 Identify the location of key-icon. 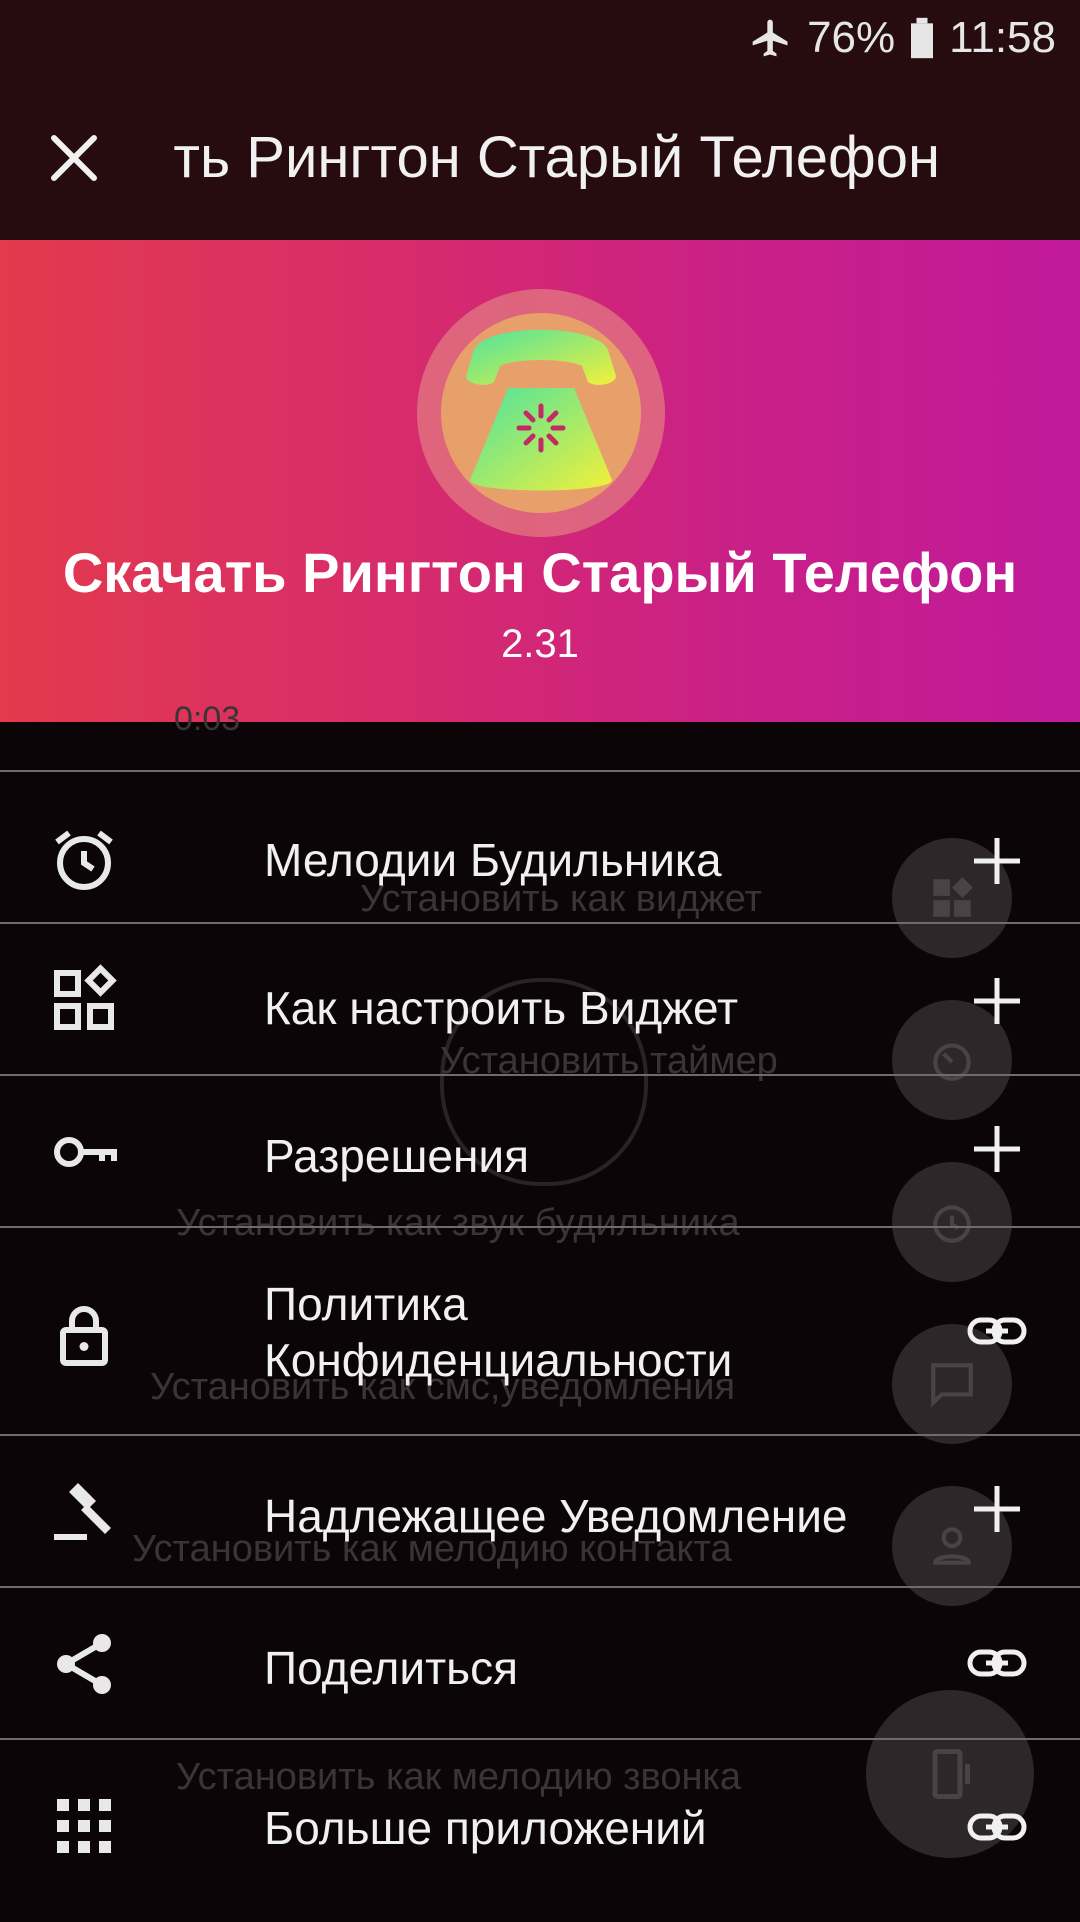
(84, 1152).